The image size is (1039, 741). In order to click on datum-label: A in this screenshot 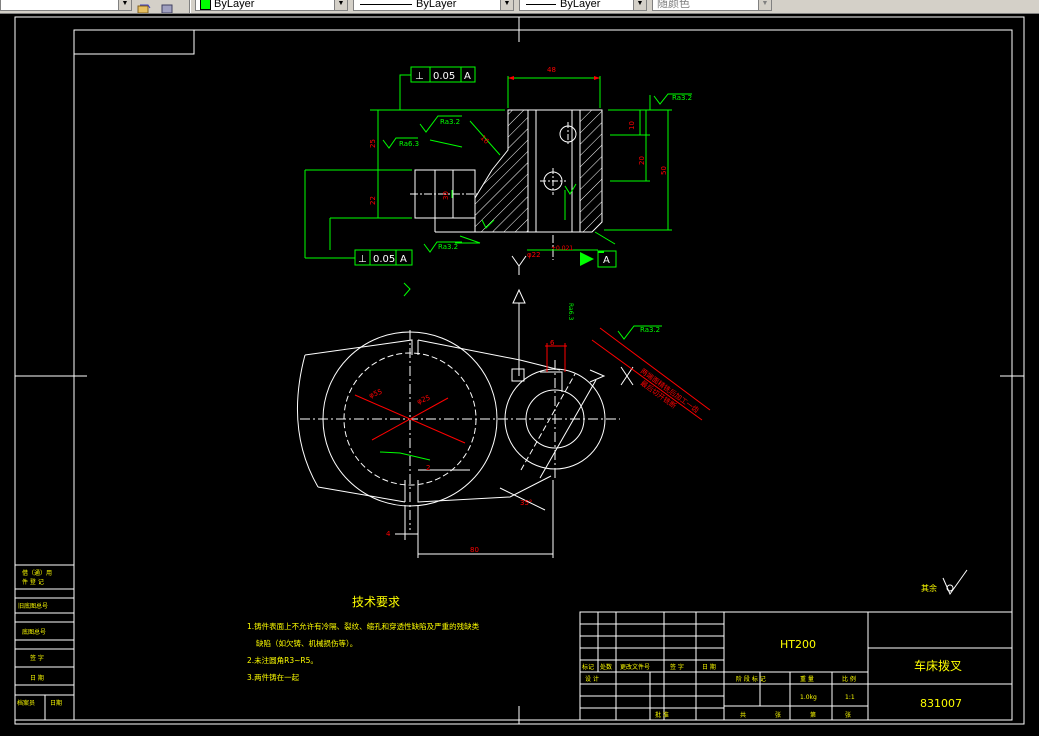, I will do `click(606, 260)`.